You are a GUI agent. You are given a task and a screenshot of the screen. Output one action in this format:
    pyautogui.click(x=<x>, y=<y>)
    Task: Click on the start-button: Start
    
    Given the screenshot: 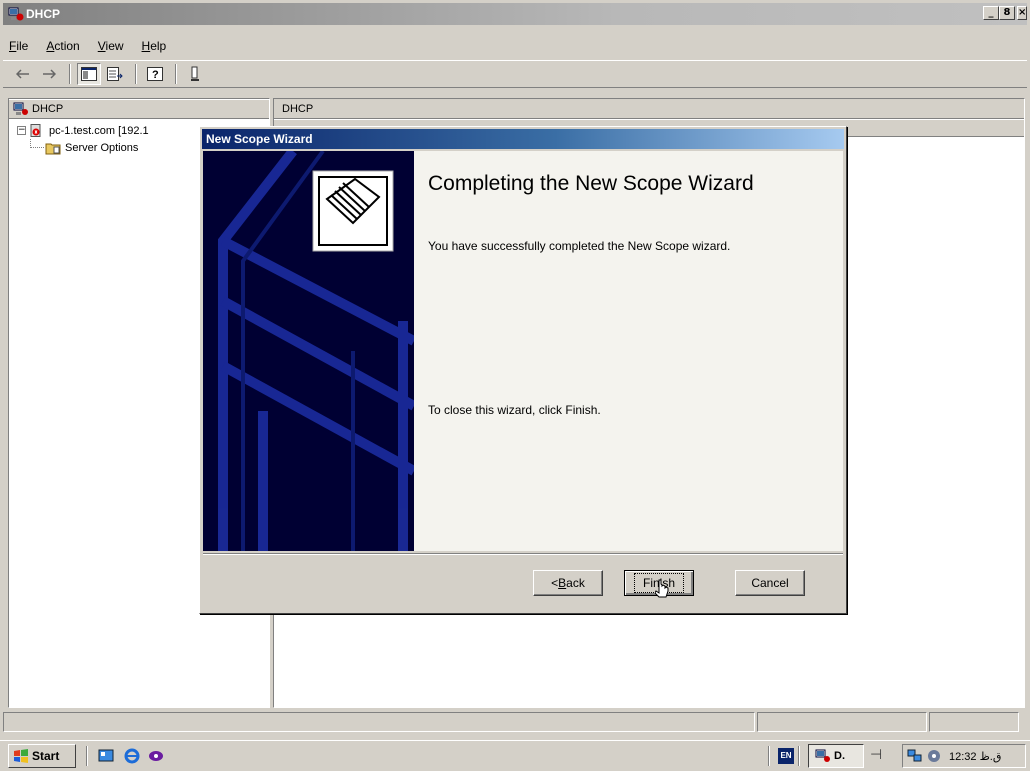 What is the action you would take?
    pyautogui.click(x=42, y=756)
    